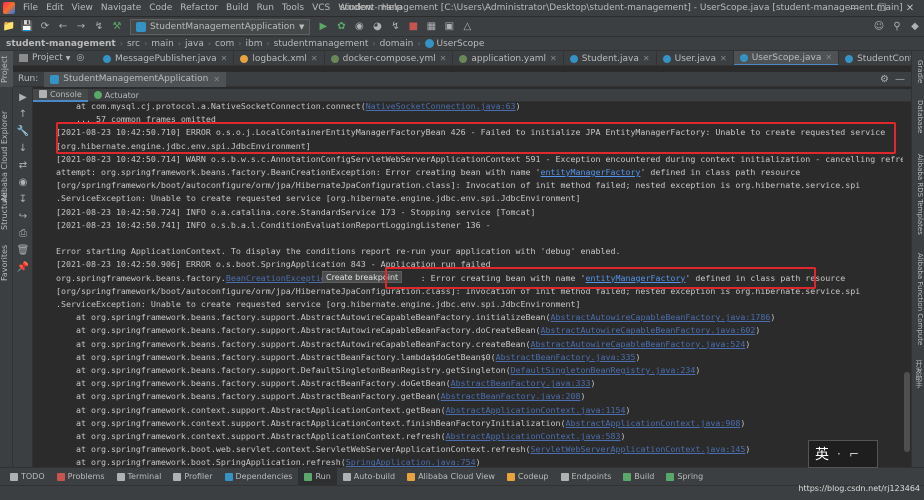 This screenshot has width=924, height=500. What do you see at coordinates (917, 117) in the screenshot?
I see `vtab-database: Database` at bounding box center [917, 117].